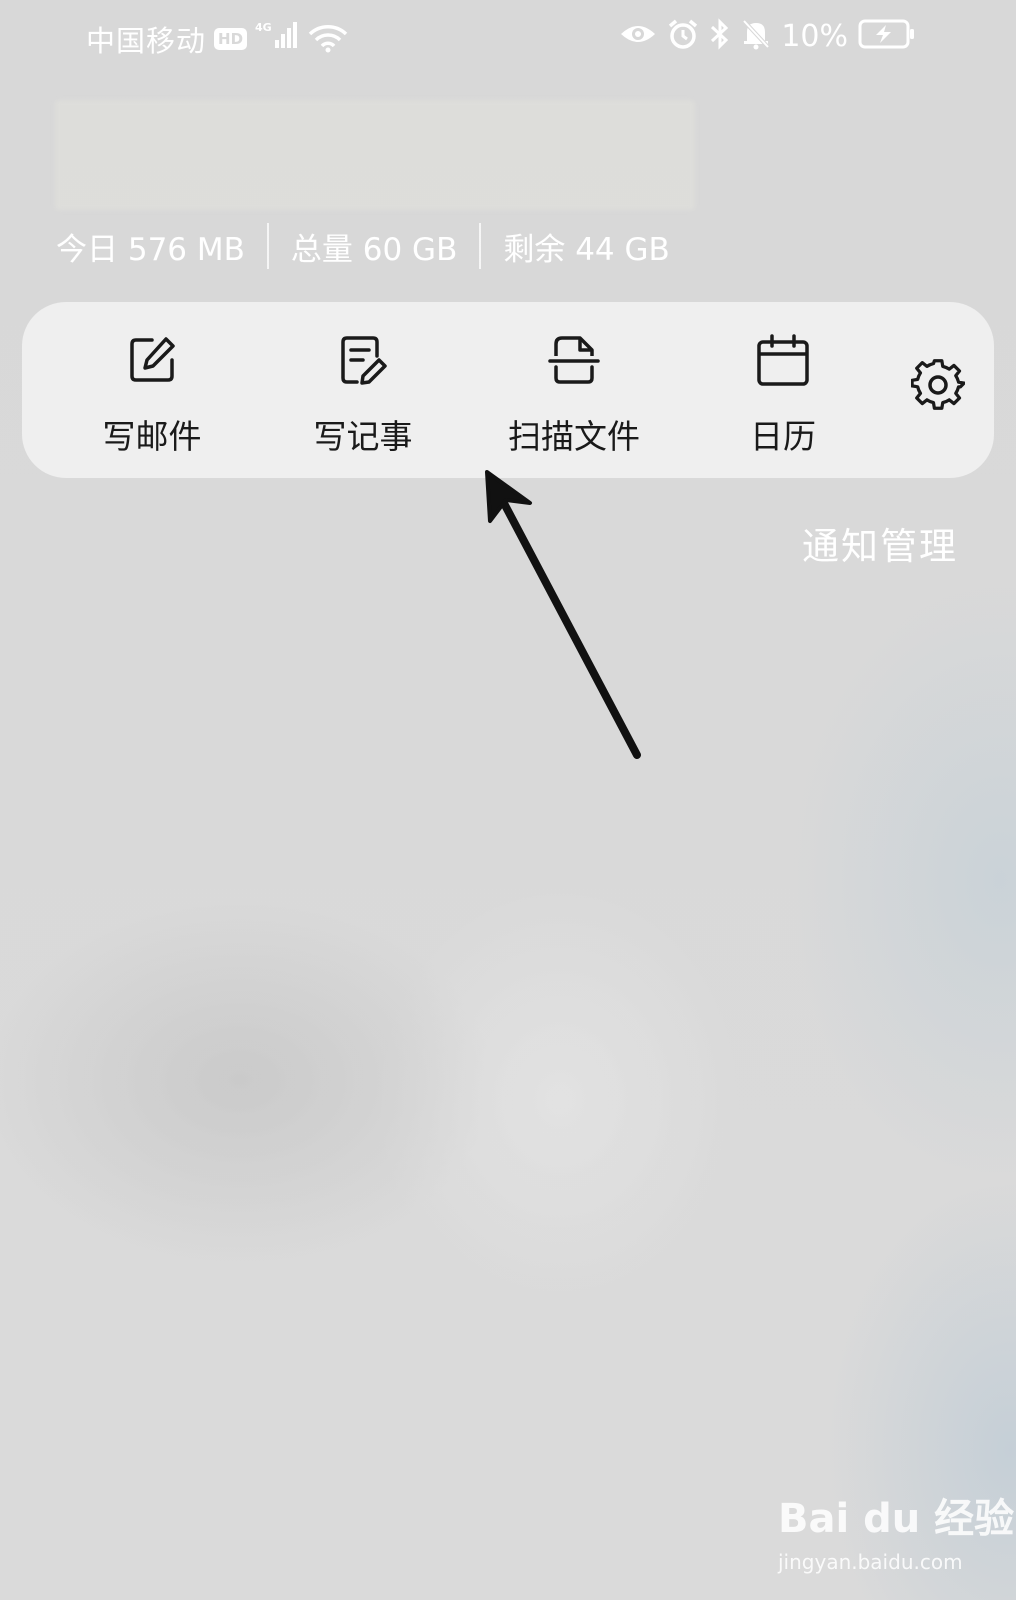 The width and height of the screenshot is (1016, 1600). Describe the element at coordinates (814, 36) in the screenshot. I see `battery-percent: 10%` at that location.